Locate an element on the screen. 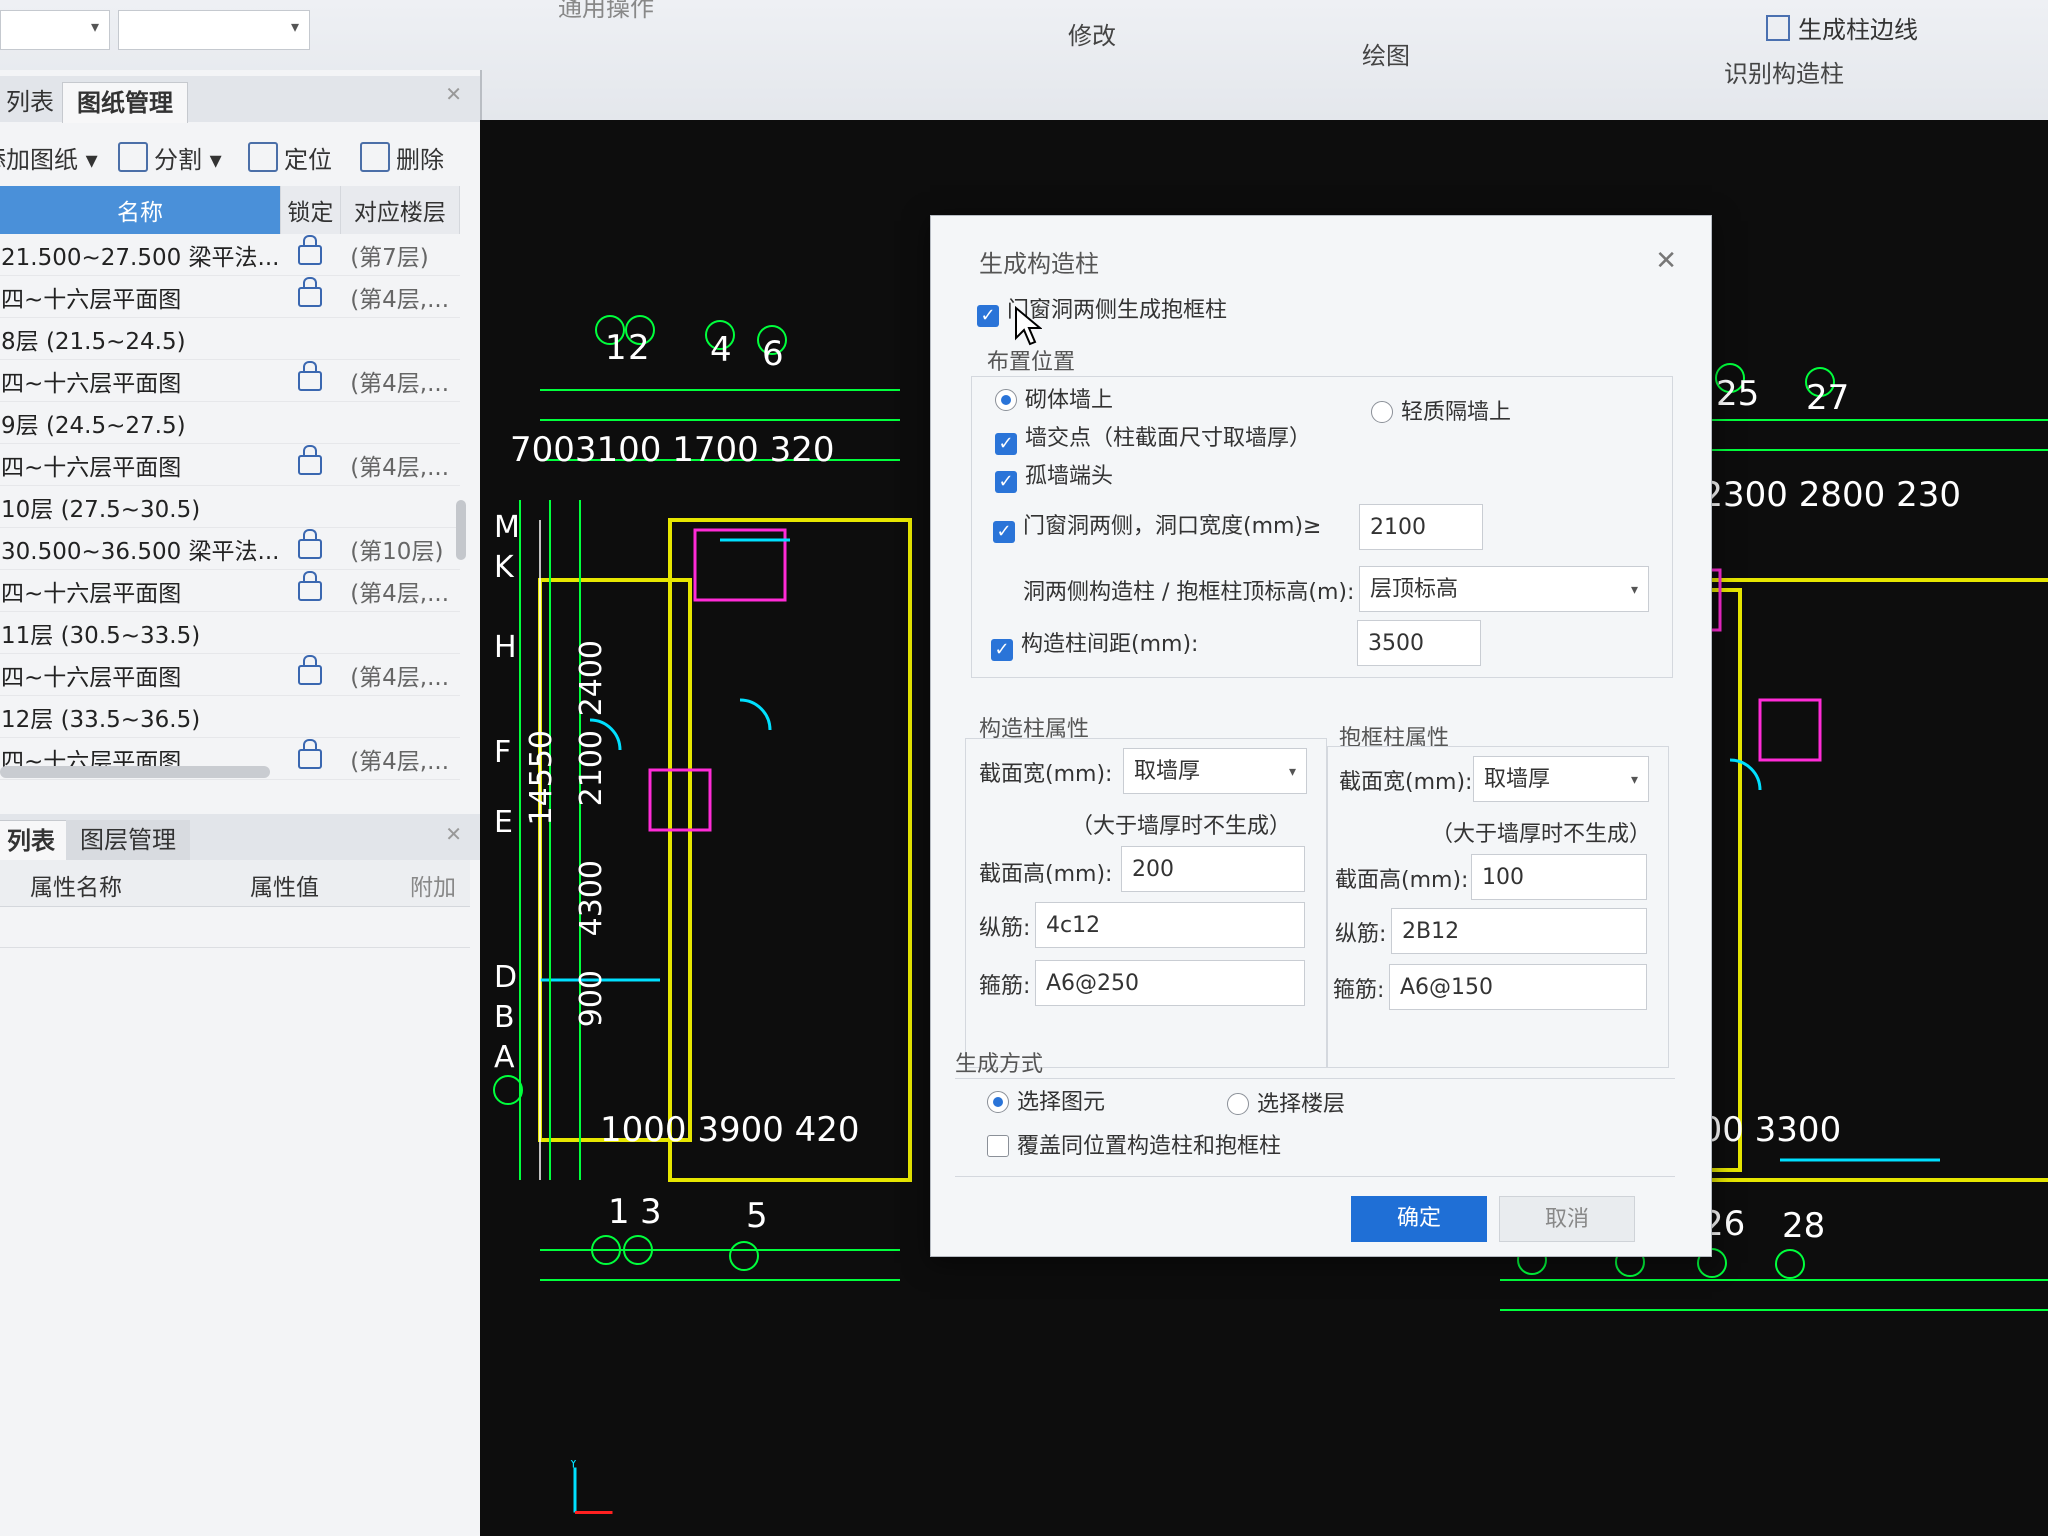 The image size is (2048, 1536). tab-layer-manager: 图层管理 is located at coordinates (128, 840).